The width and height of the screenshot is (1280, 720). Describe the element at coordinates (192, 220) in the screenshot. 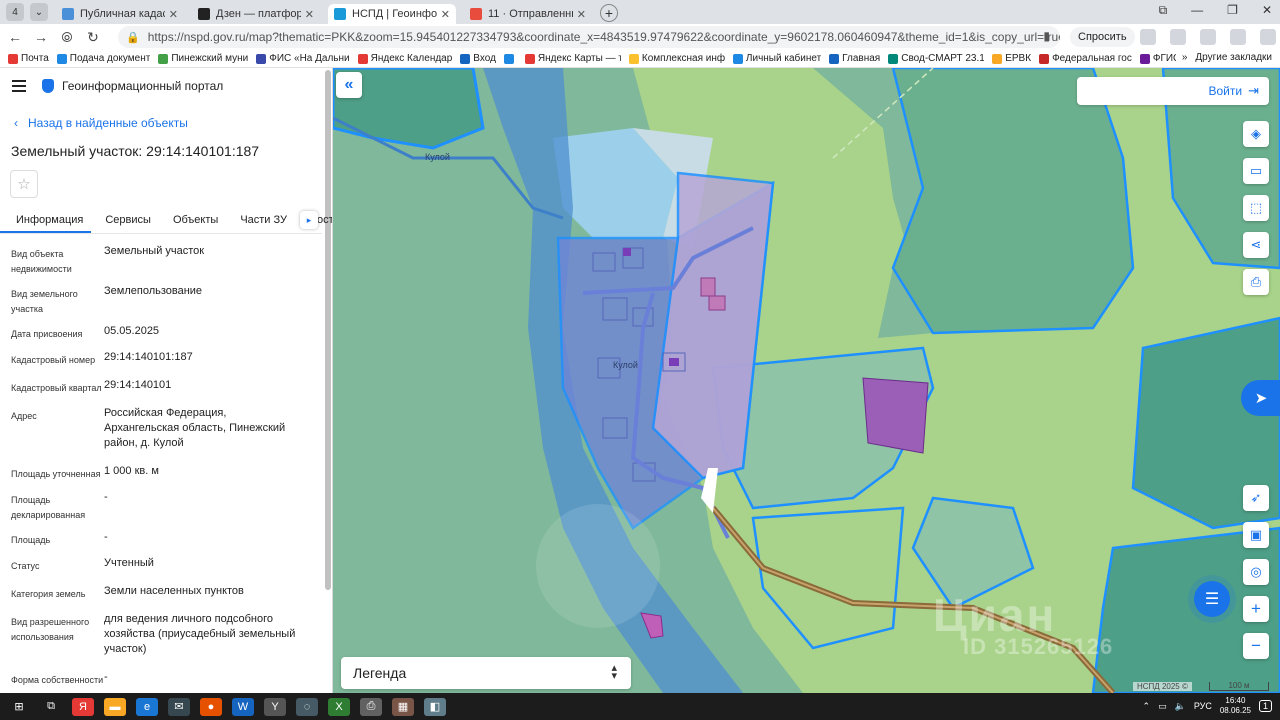

I see `panel-tab: Объекты` at that location.